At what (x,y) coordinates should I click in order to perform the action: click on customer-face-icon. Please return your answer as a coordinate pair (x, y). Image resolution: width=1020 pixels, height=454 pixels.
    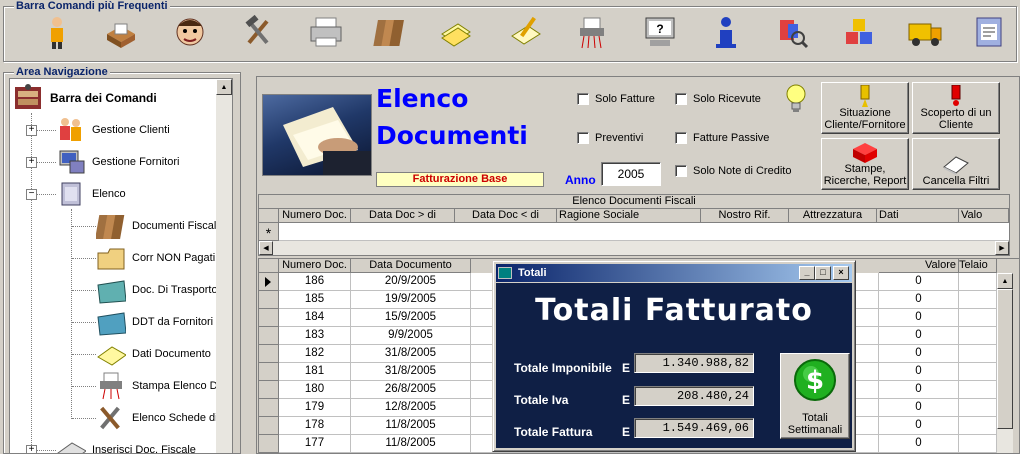
    Looking at the image, I should click on (190, 32).